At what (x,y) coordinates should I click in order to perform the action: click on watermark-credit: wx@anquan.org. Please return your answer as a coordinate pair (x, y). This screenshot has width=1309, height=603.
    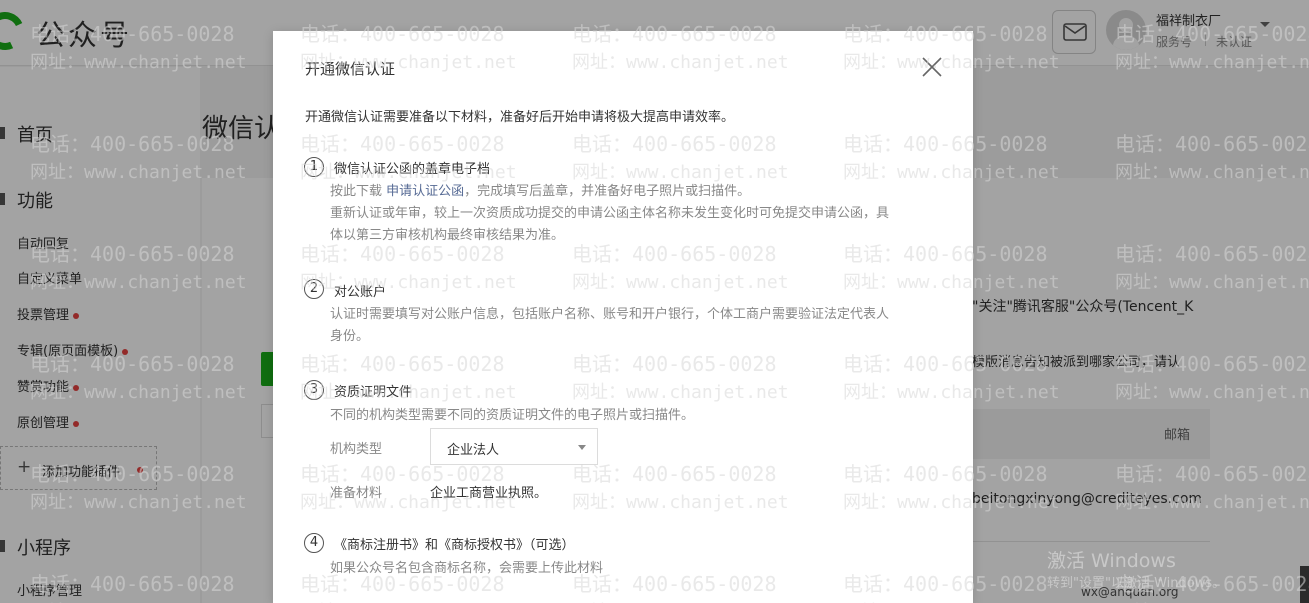
    Looking at the image, I should click on (1130, 592).